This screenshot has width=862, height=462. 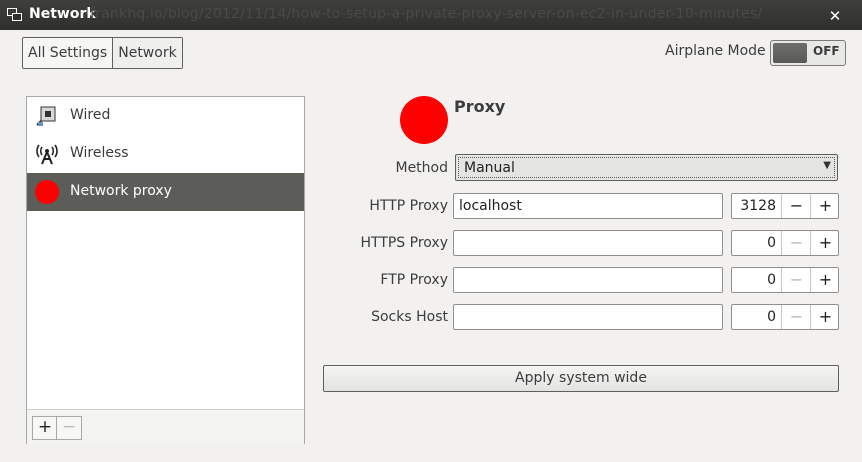 I want to click on ftp-proxy-host-input, so click(x=588, y=280).